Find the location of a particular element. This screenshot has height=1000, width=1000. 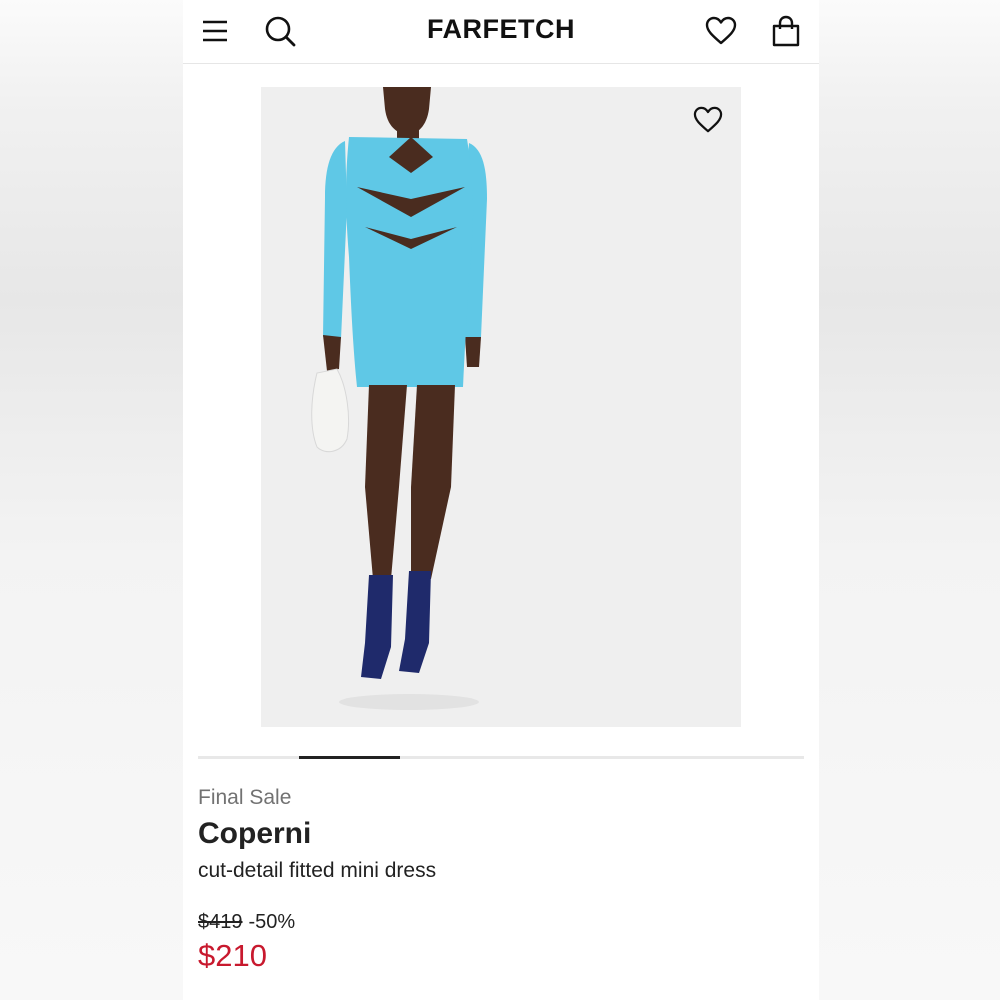

image-carousel-indicator is located at coordinates (501, 757).